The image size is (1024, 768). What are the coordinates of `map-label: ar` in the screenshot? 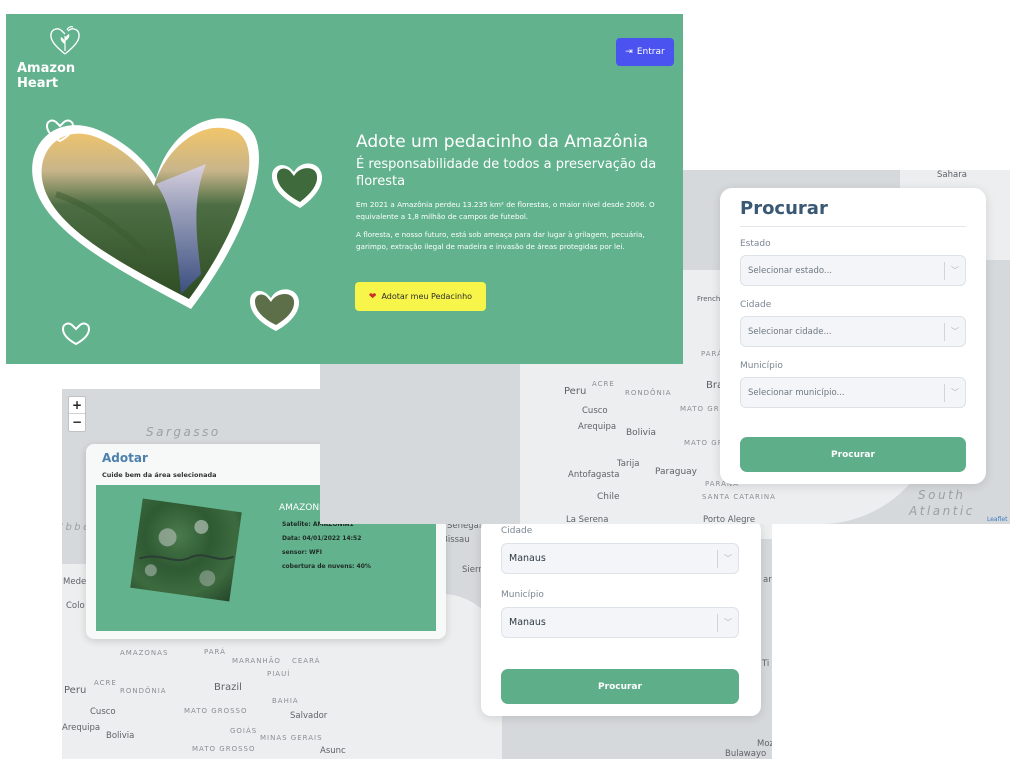 It's located at (767, 580).